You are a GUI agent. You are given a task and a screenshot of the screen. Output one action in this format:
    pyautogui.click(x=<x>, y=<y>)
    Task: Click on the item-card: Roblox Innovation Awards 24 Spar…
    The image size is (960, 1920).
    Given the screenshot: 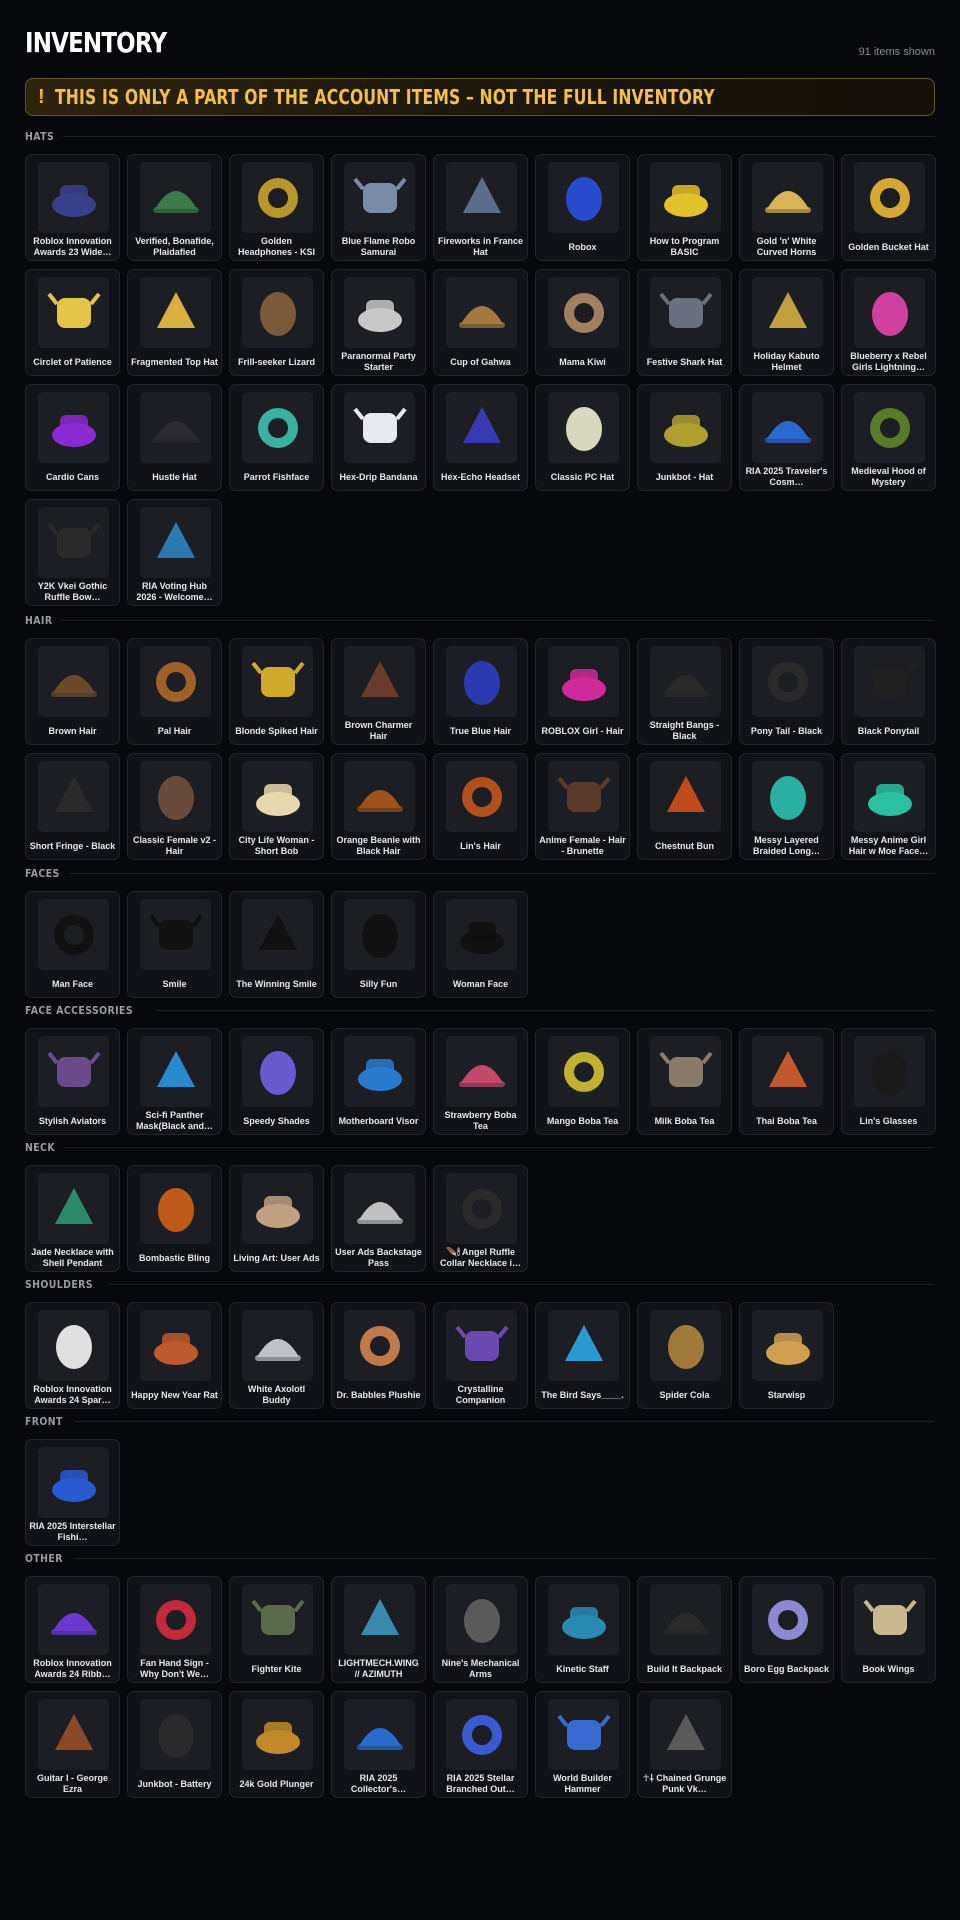 What is the action you would take?
    pyautogui.click(x=72, y=1355)
    